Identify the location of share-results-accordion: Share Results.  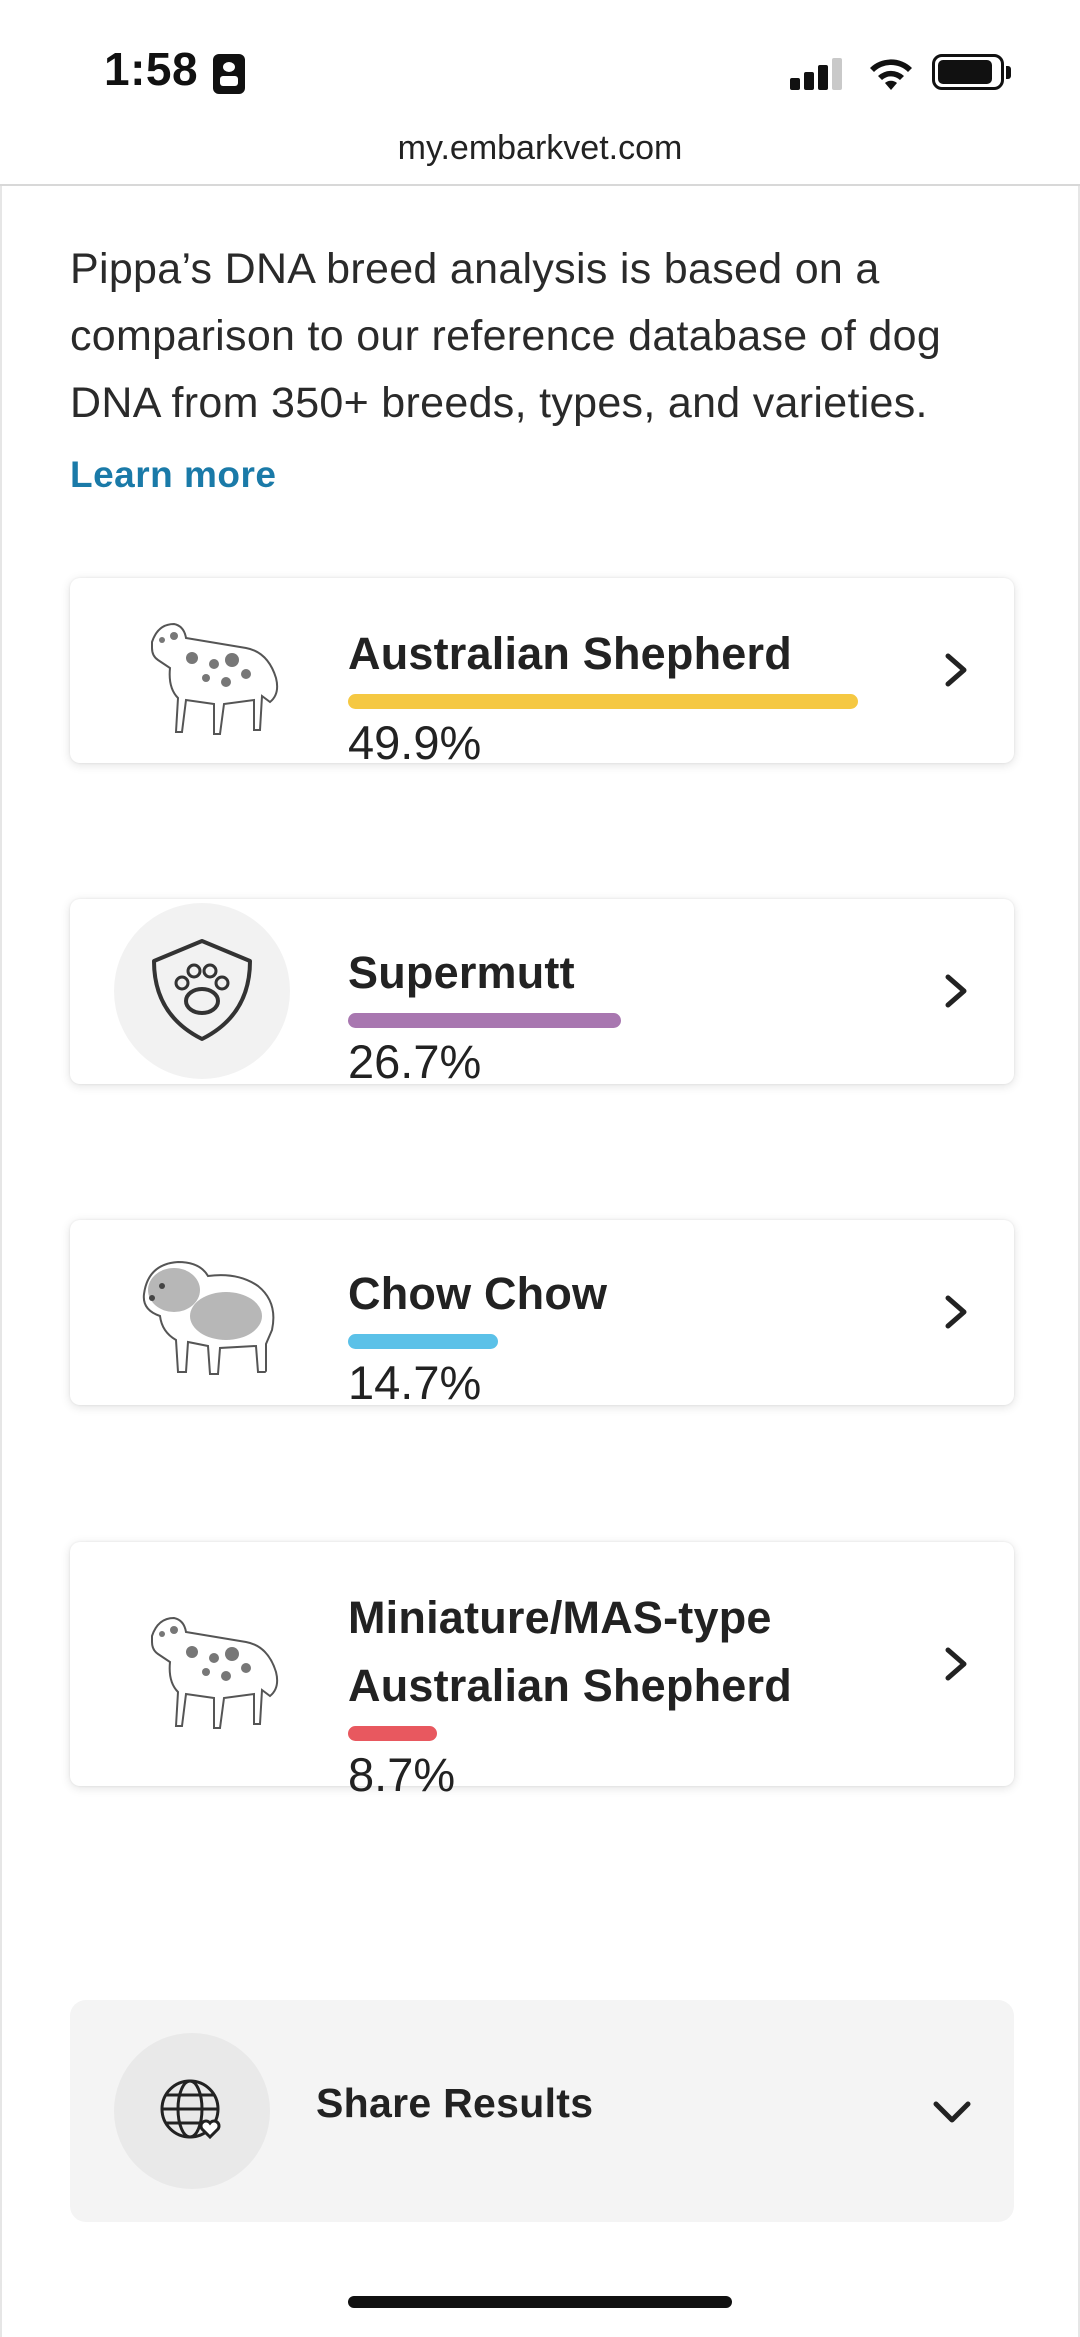
(542, 2111).